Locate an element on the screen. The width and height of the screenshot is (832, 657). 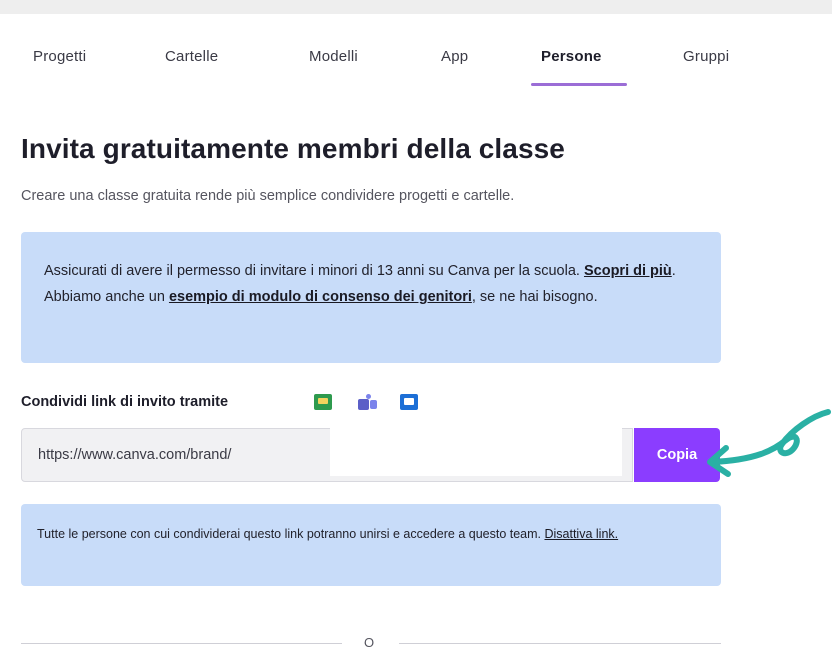
redaction-overlay is located at coordinates (476, 447).